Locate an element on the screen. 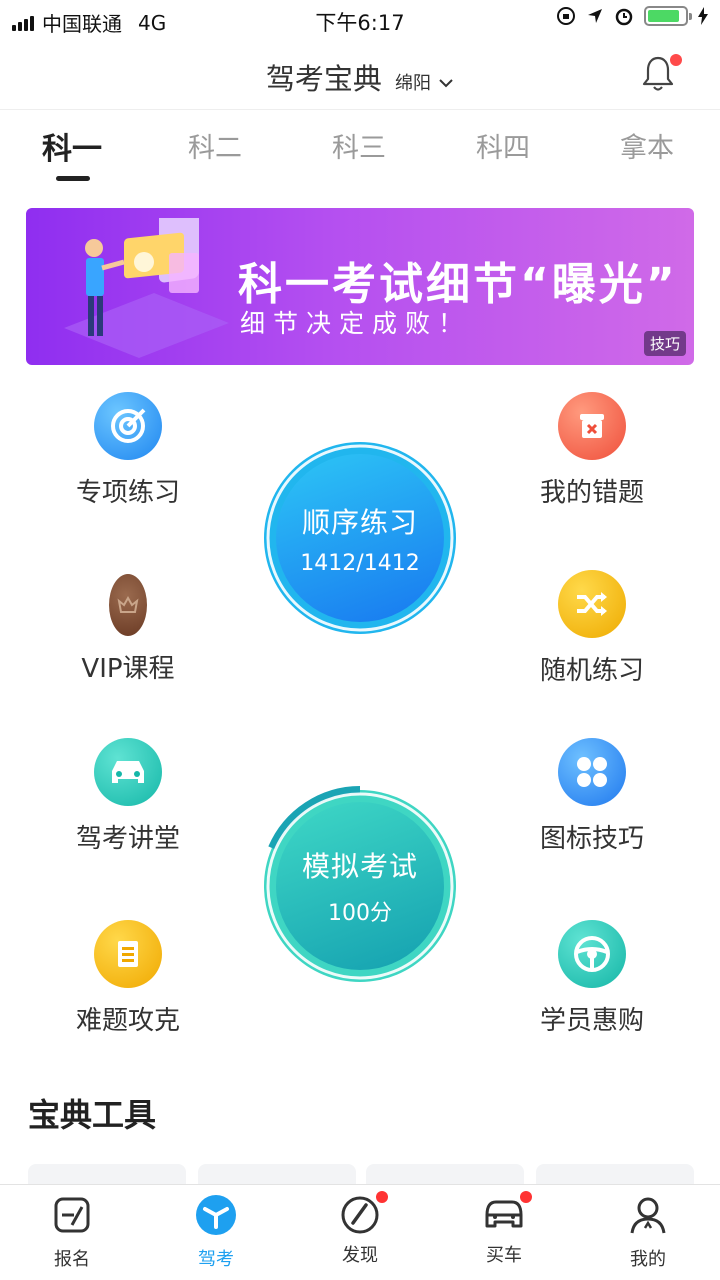 Image resolution: width=720 pixels, height=1280 pixels. status-bar: 中国联通 4G 下午6:17 is located at coordinates (360, 19).